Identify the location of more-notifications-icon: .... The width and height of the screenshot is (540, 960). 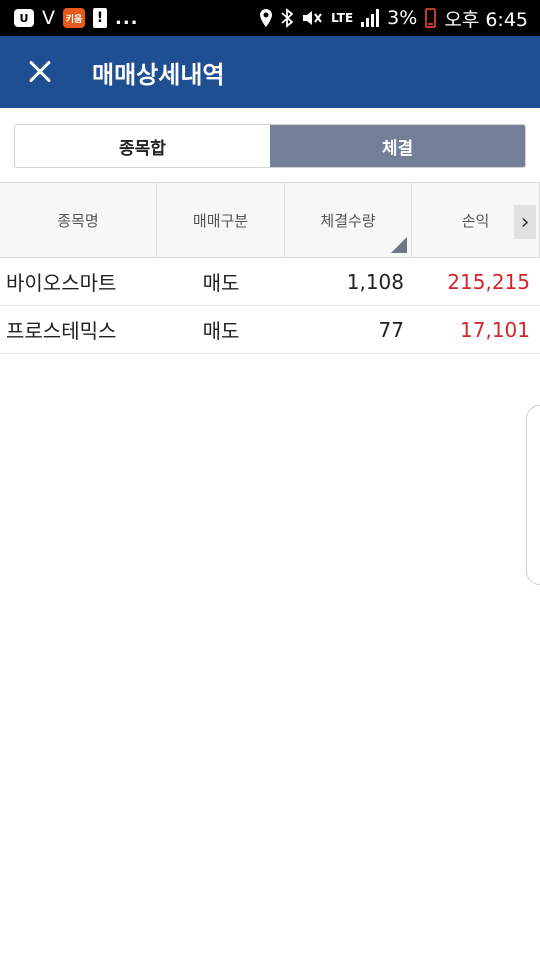
(127, 18).